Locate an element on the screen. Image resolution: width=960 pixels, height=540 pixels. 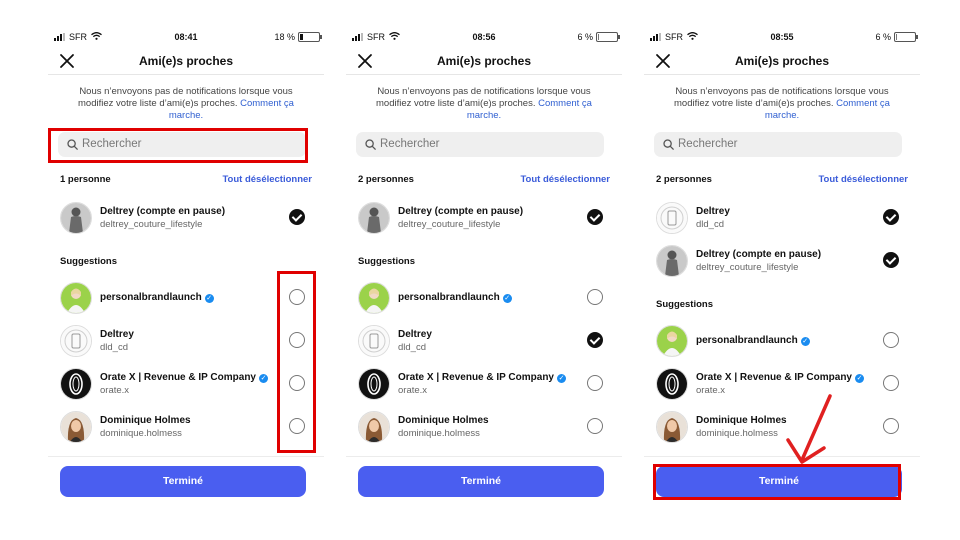
selected-count: 1 personne is located at coordinates (85, 179).